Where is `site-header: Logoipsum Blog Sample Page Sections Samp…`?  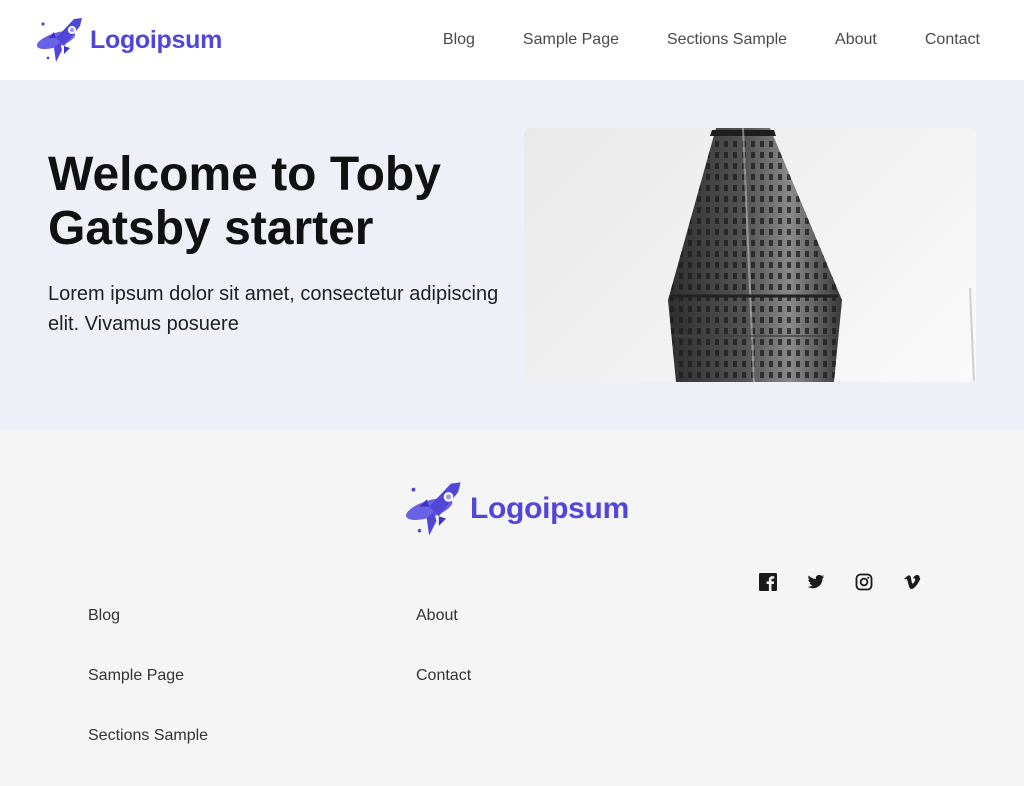 site-header: Logoipsum Blog Sample Page Sections Samp… is located at coordinates (512, 40).